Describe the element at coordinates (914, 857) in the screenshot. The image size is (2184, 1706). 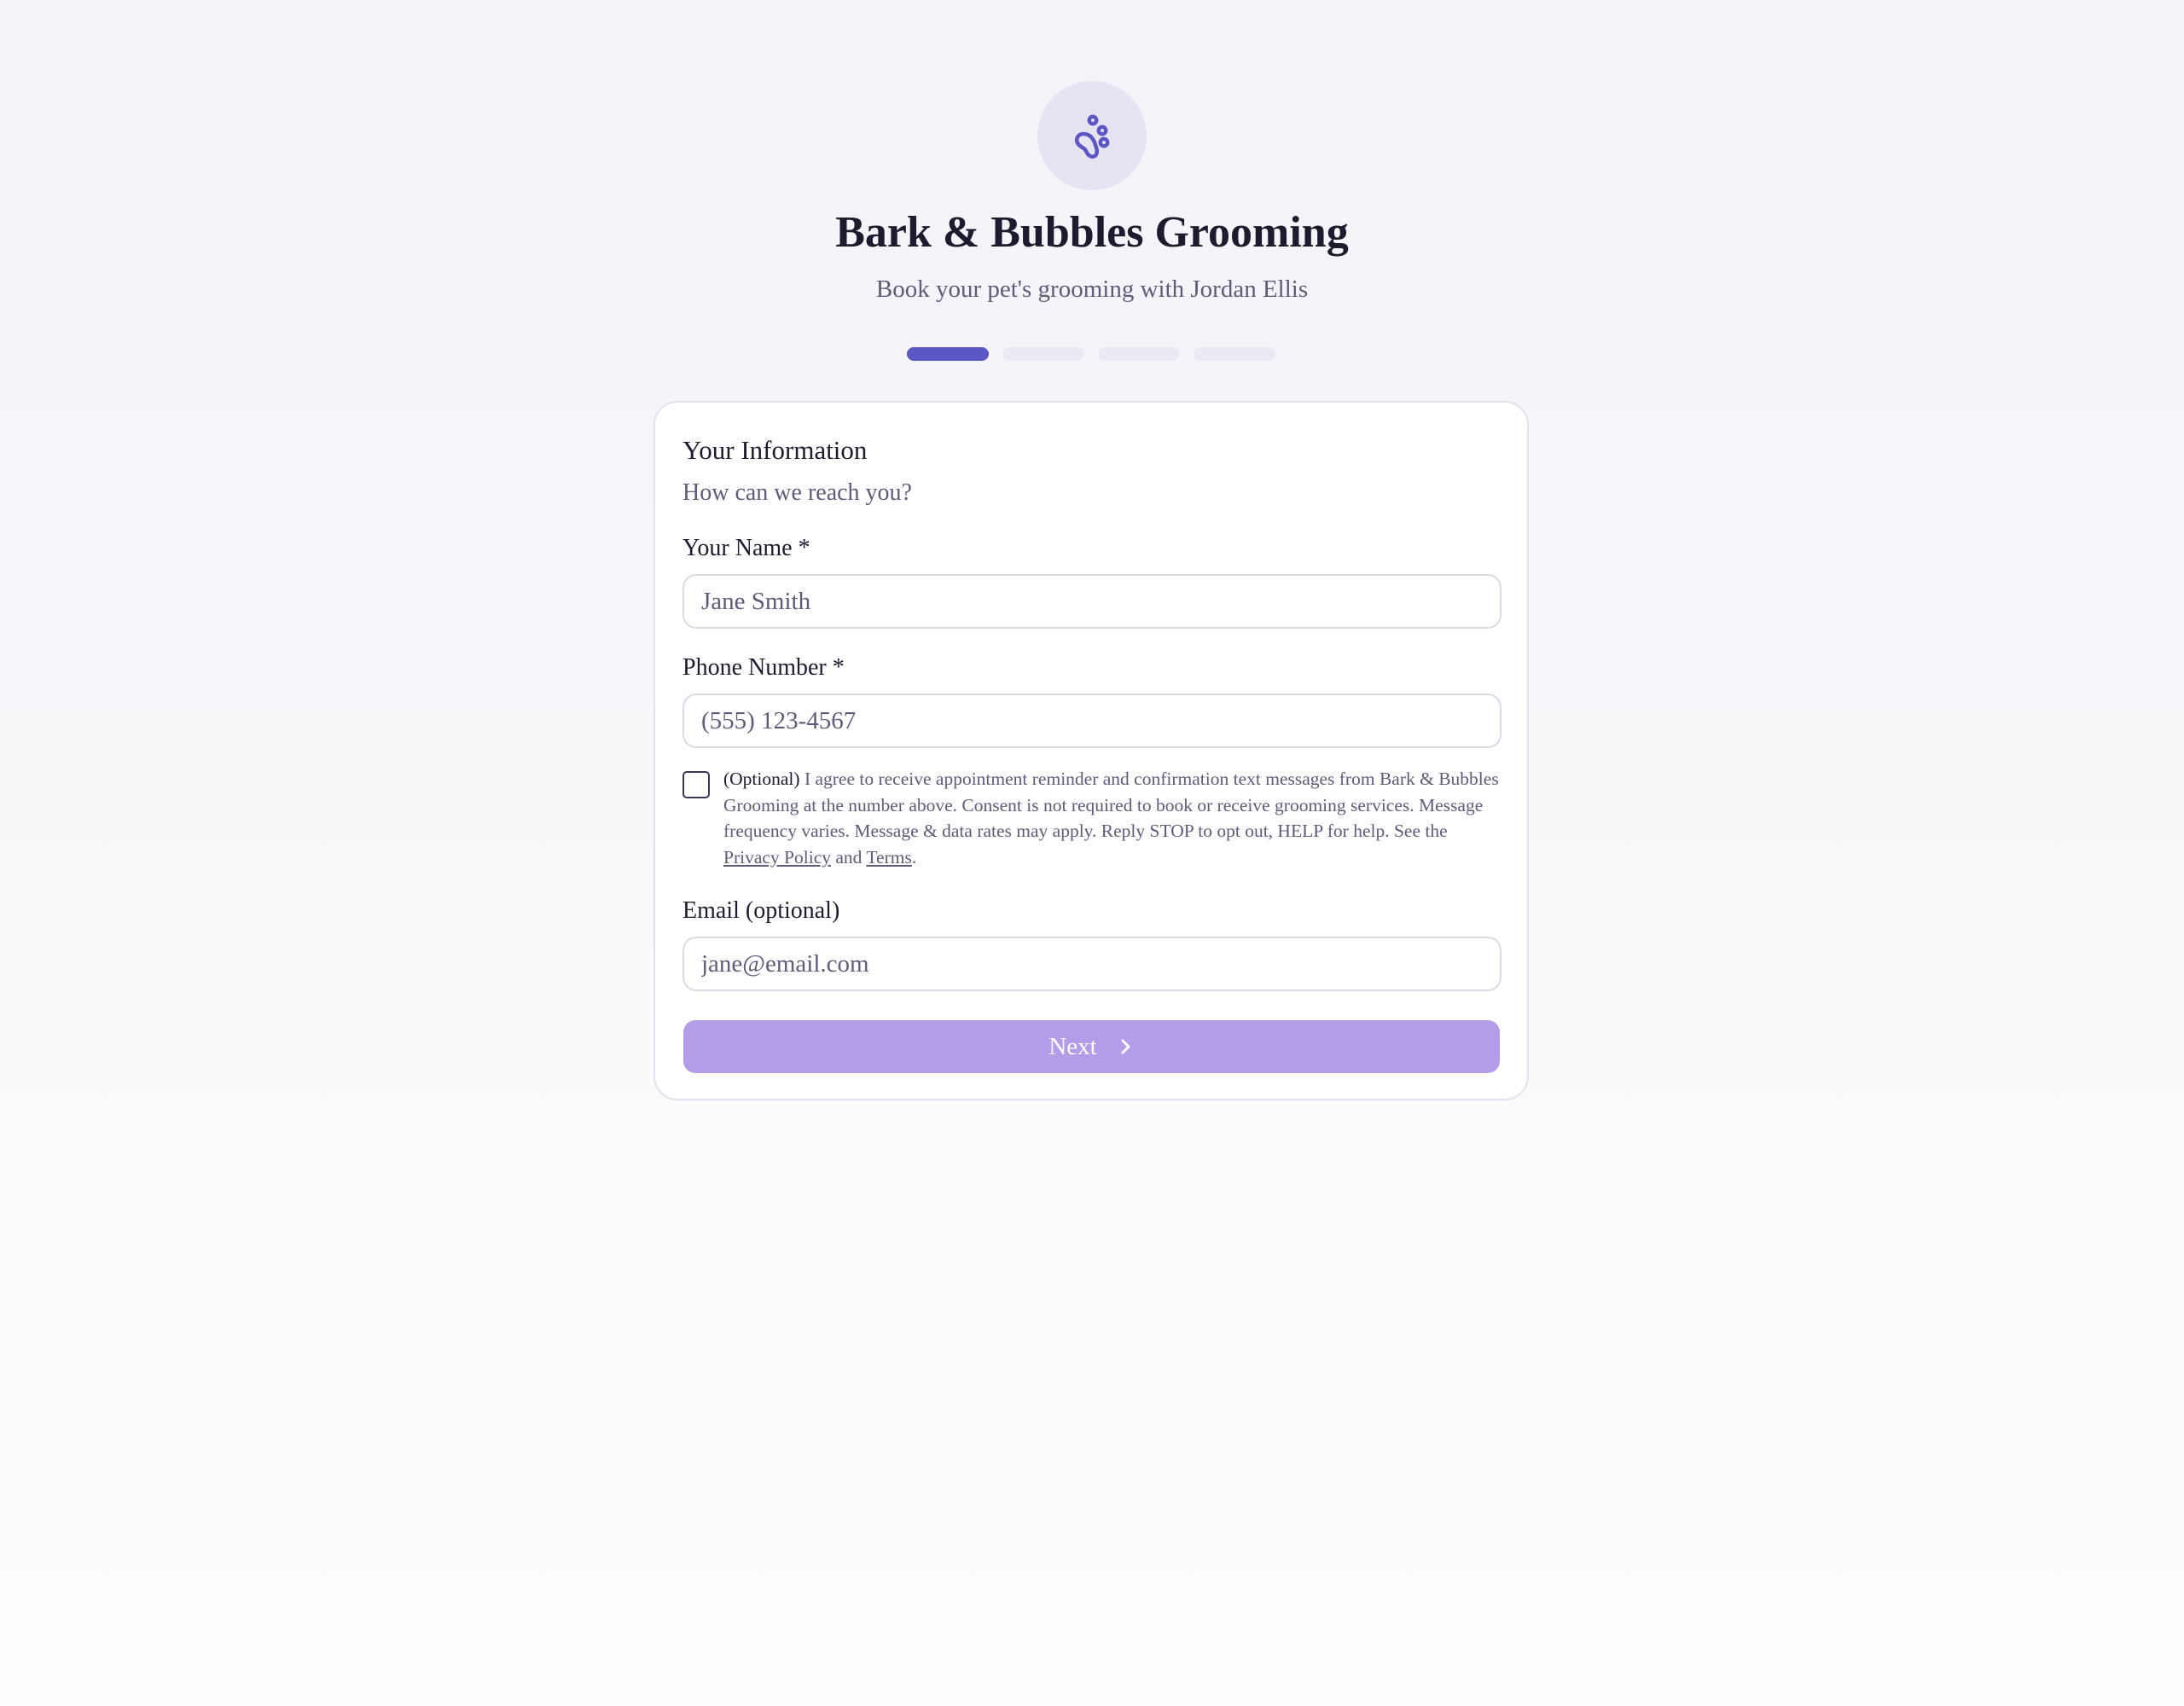
I see `consent-end: .` at that location.